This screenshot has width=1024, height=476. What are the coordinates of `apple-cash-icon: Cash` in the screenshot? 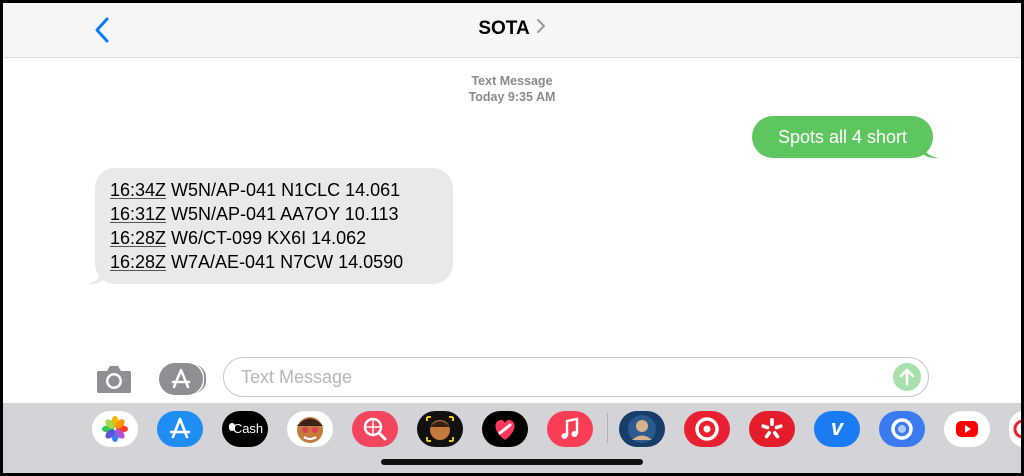 It's located at (245, 429).